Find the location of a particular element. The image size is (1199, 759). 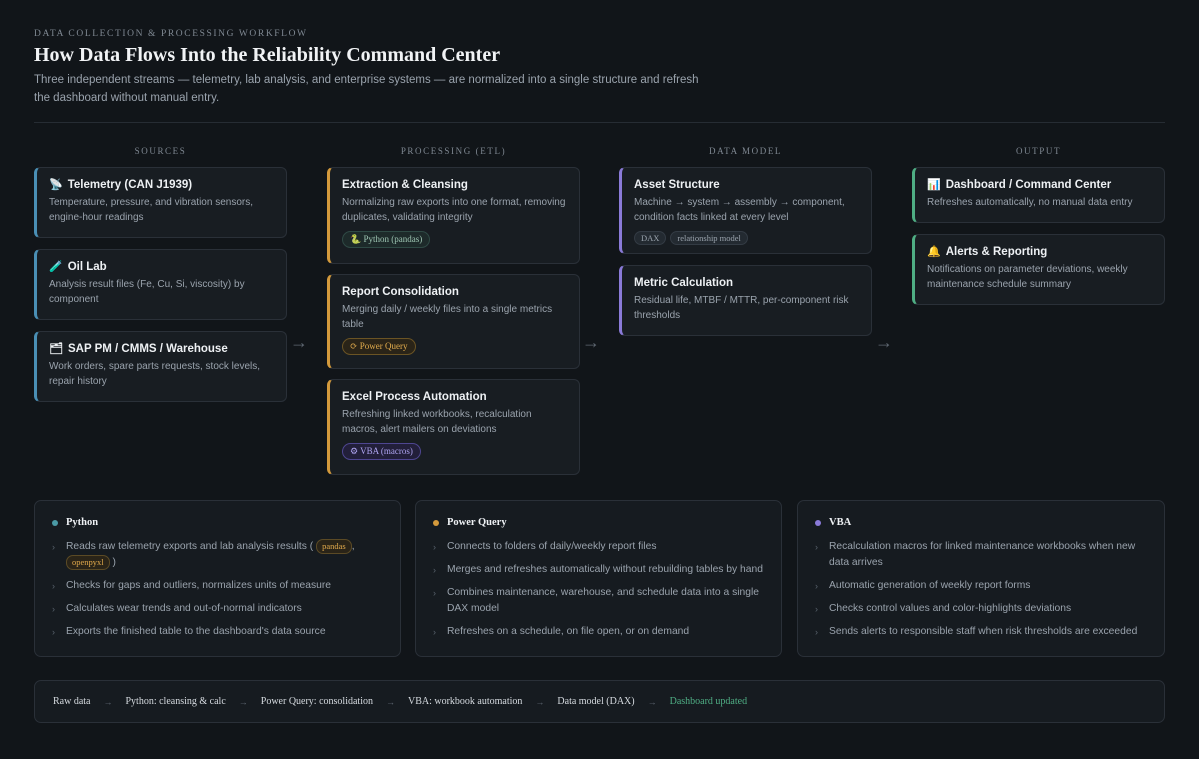

column-heading-data-model: DATA MODEL is located at coordinates (745, 151).